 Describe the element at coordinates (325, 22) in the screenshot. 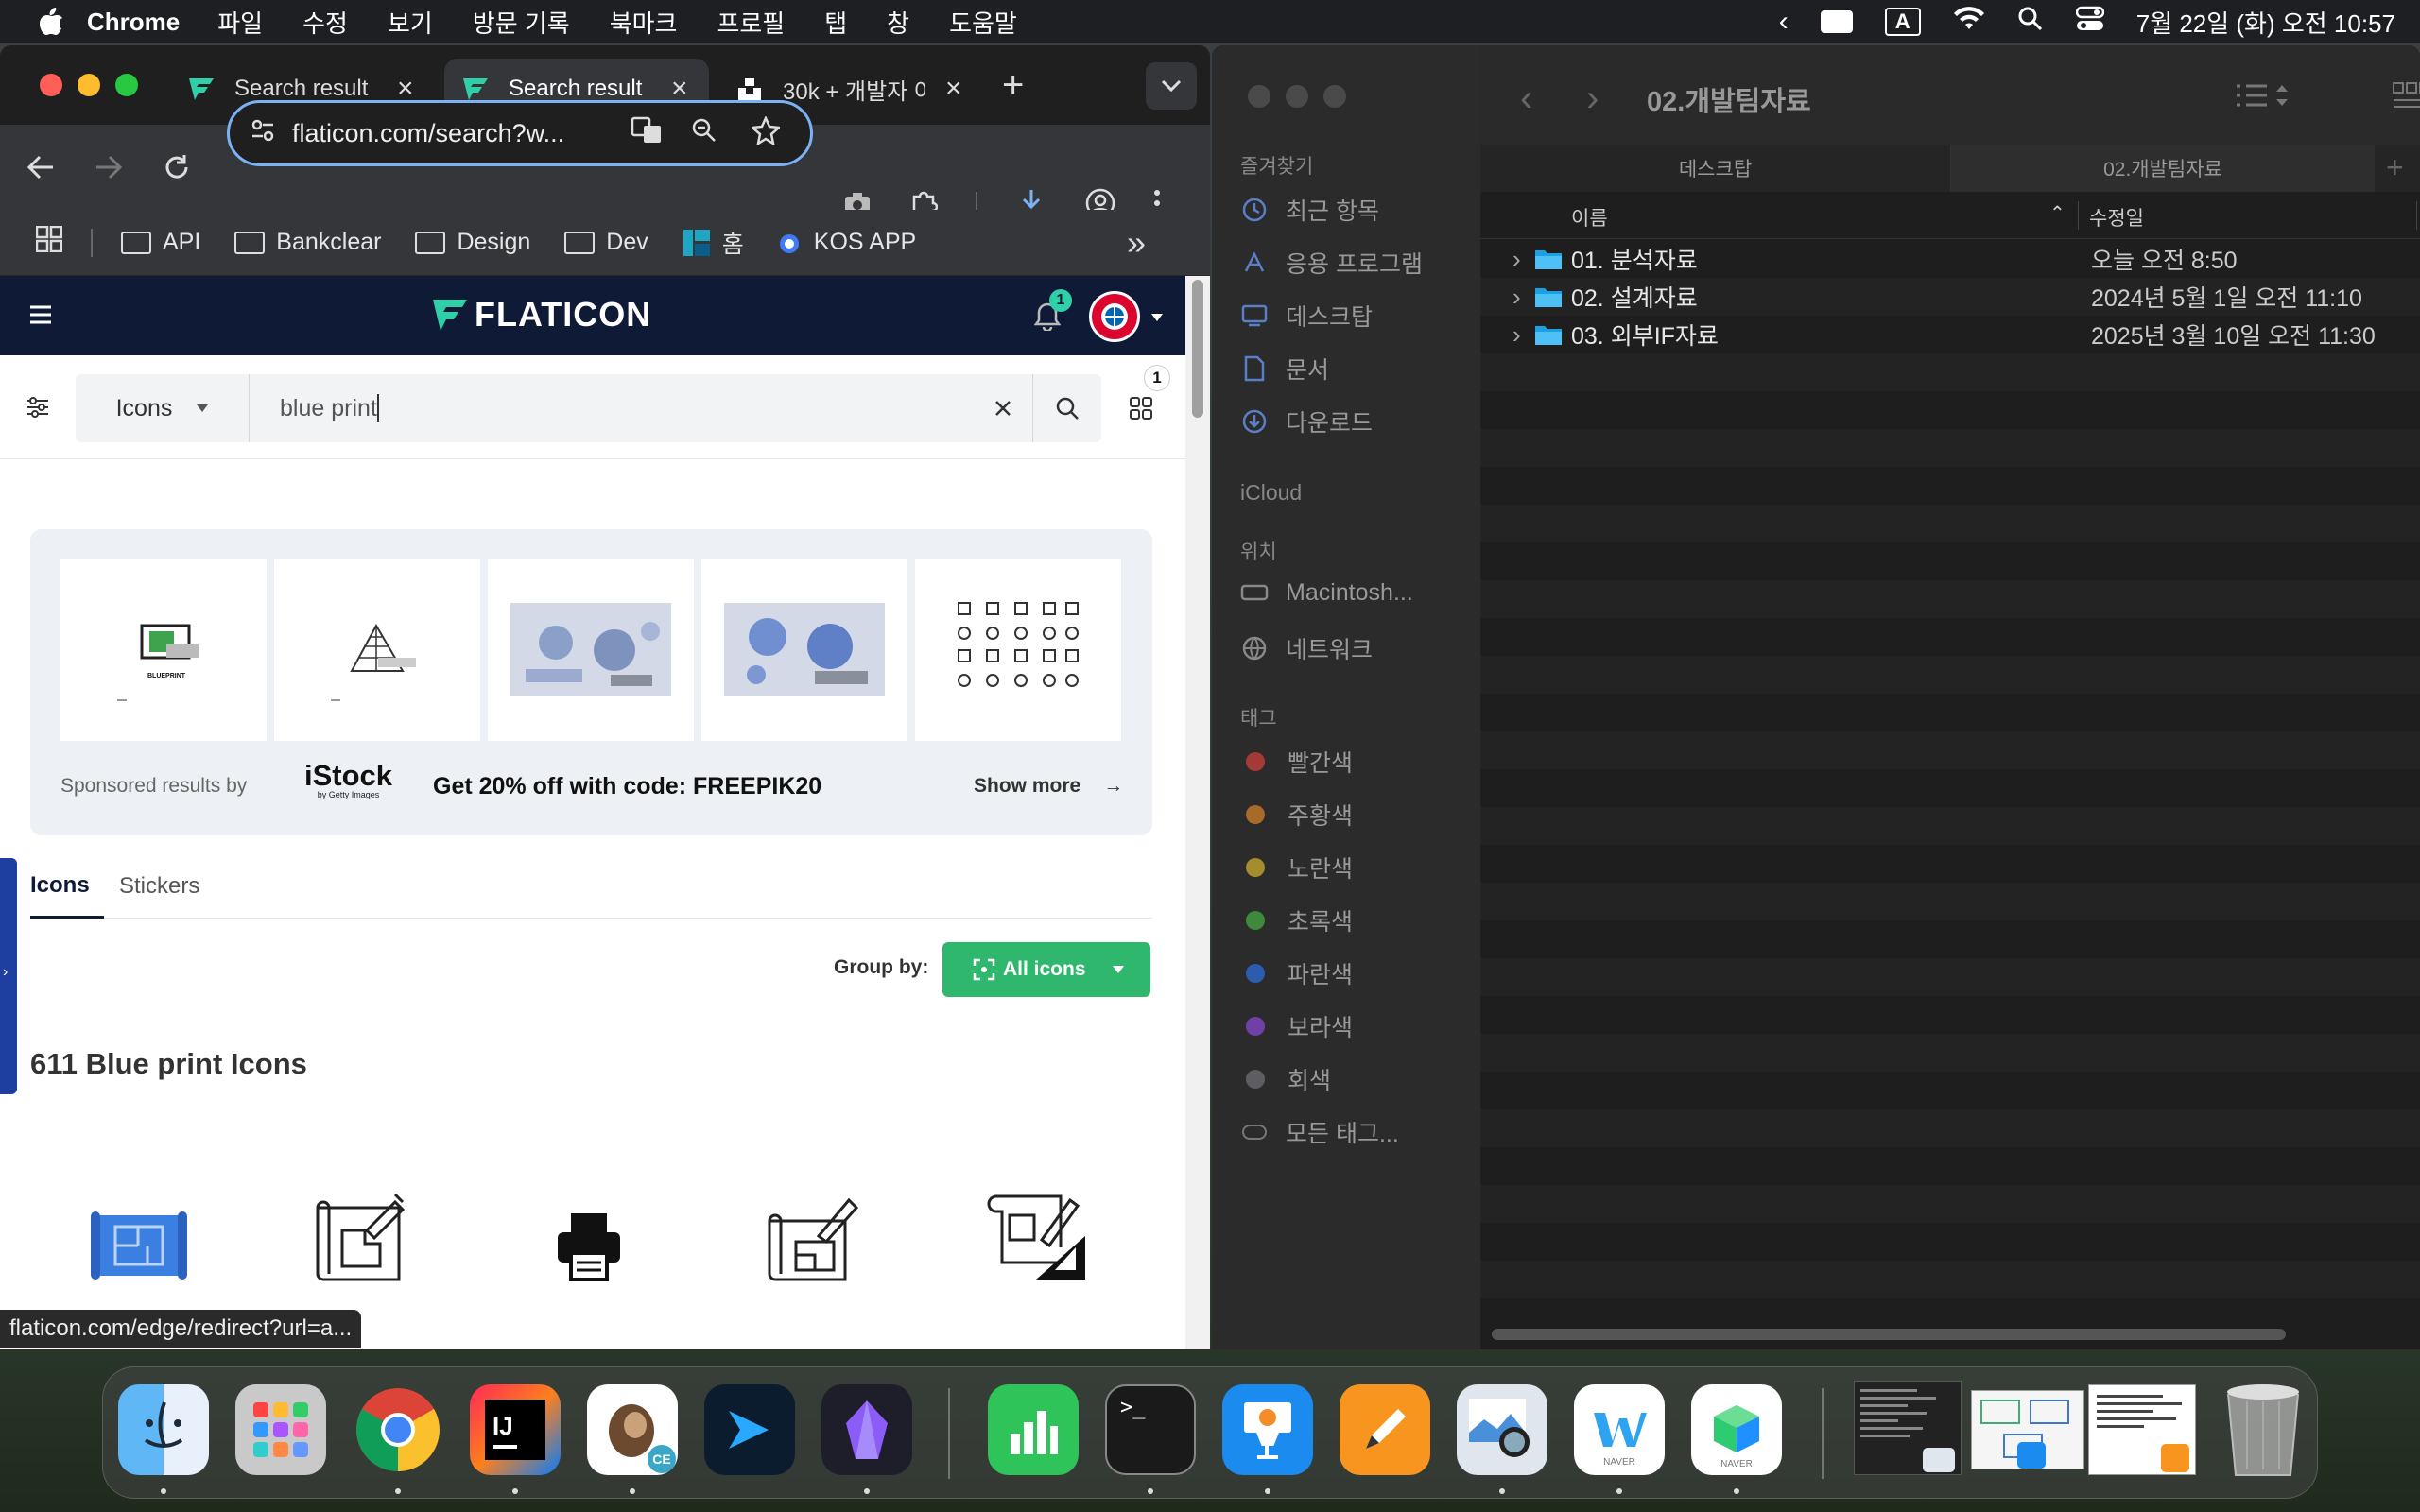

I see `menu-edit: 수정` at that location.